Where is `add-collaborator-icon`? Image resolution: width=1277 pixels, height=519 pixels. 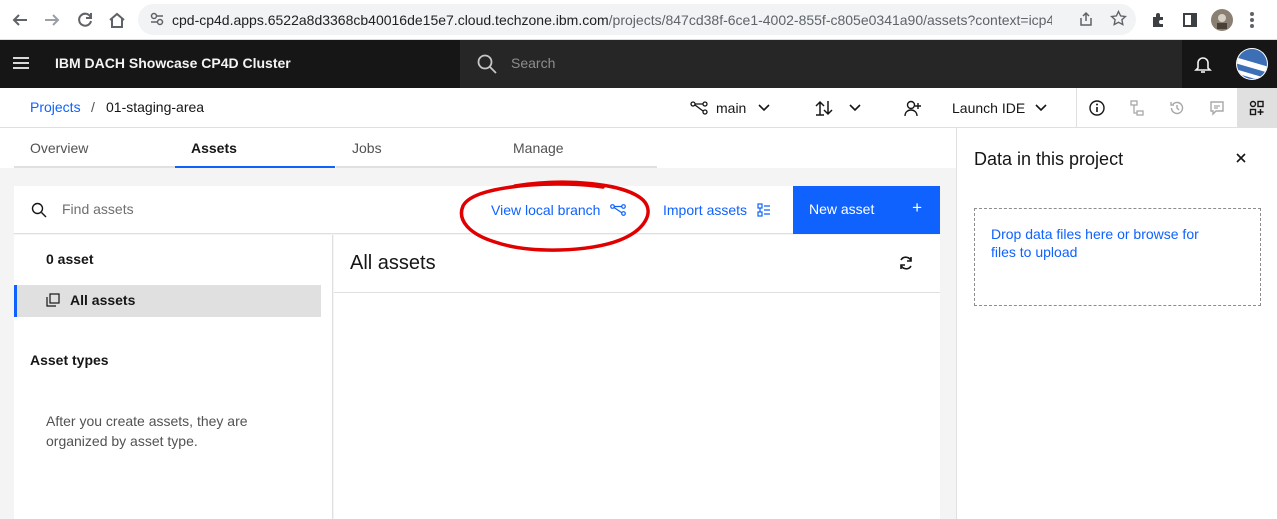 add-collaborator-icon is located at coordinates (913, 108).